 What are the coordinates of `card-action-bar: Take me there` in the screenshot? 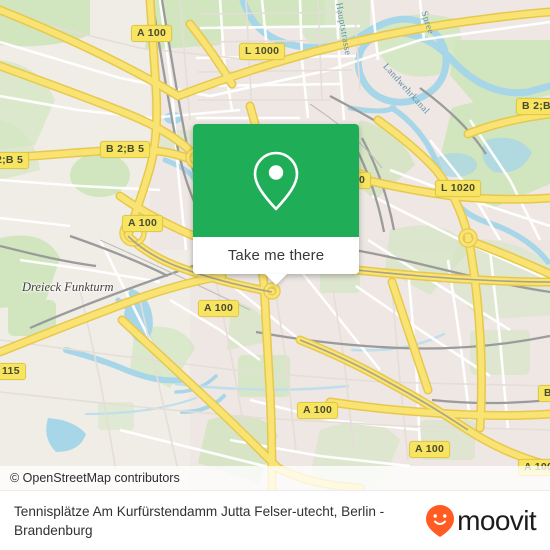 It's located at (276, 261).